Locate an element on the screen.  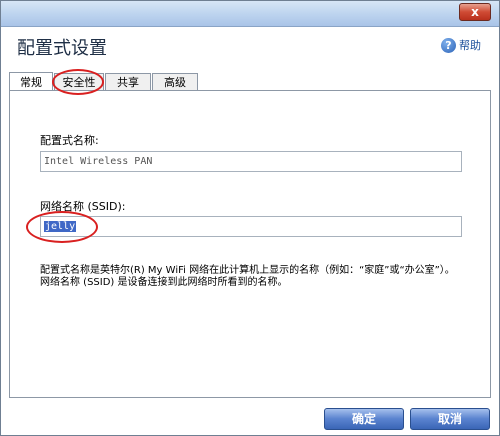
help-link: ? 帮助 is located at coordinates (461, 45).